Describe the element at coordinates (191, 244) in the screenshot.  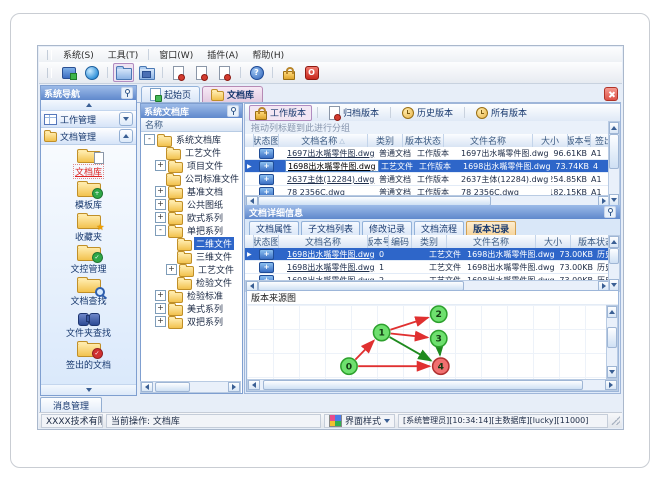
I see `tree-node-二维文件: 二维文件` at that location.